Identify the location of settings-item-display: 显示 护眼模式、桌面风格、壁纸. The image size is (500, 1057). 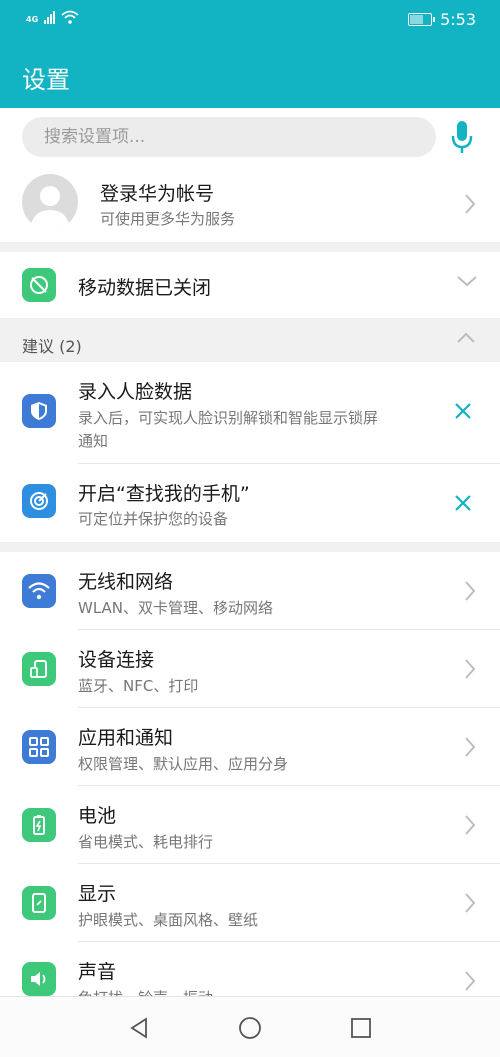
(250, 903).